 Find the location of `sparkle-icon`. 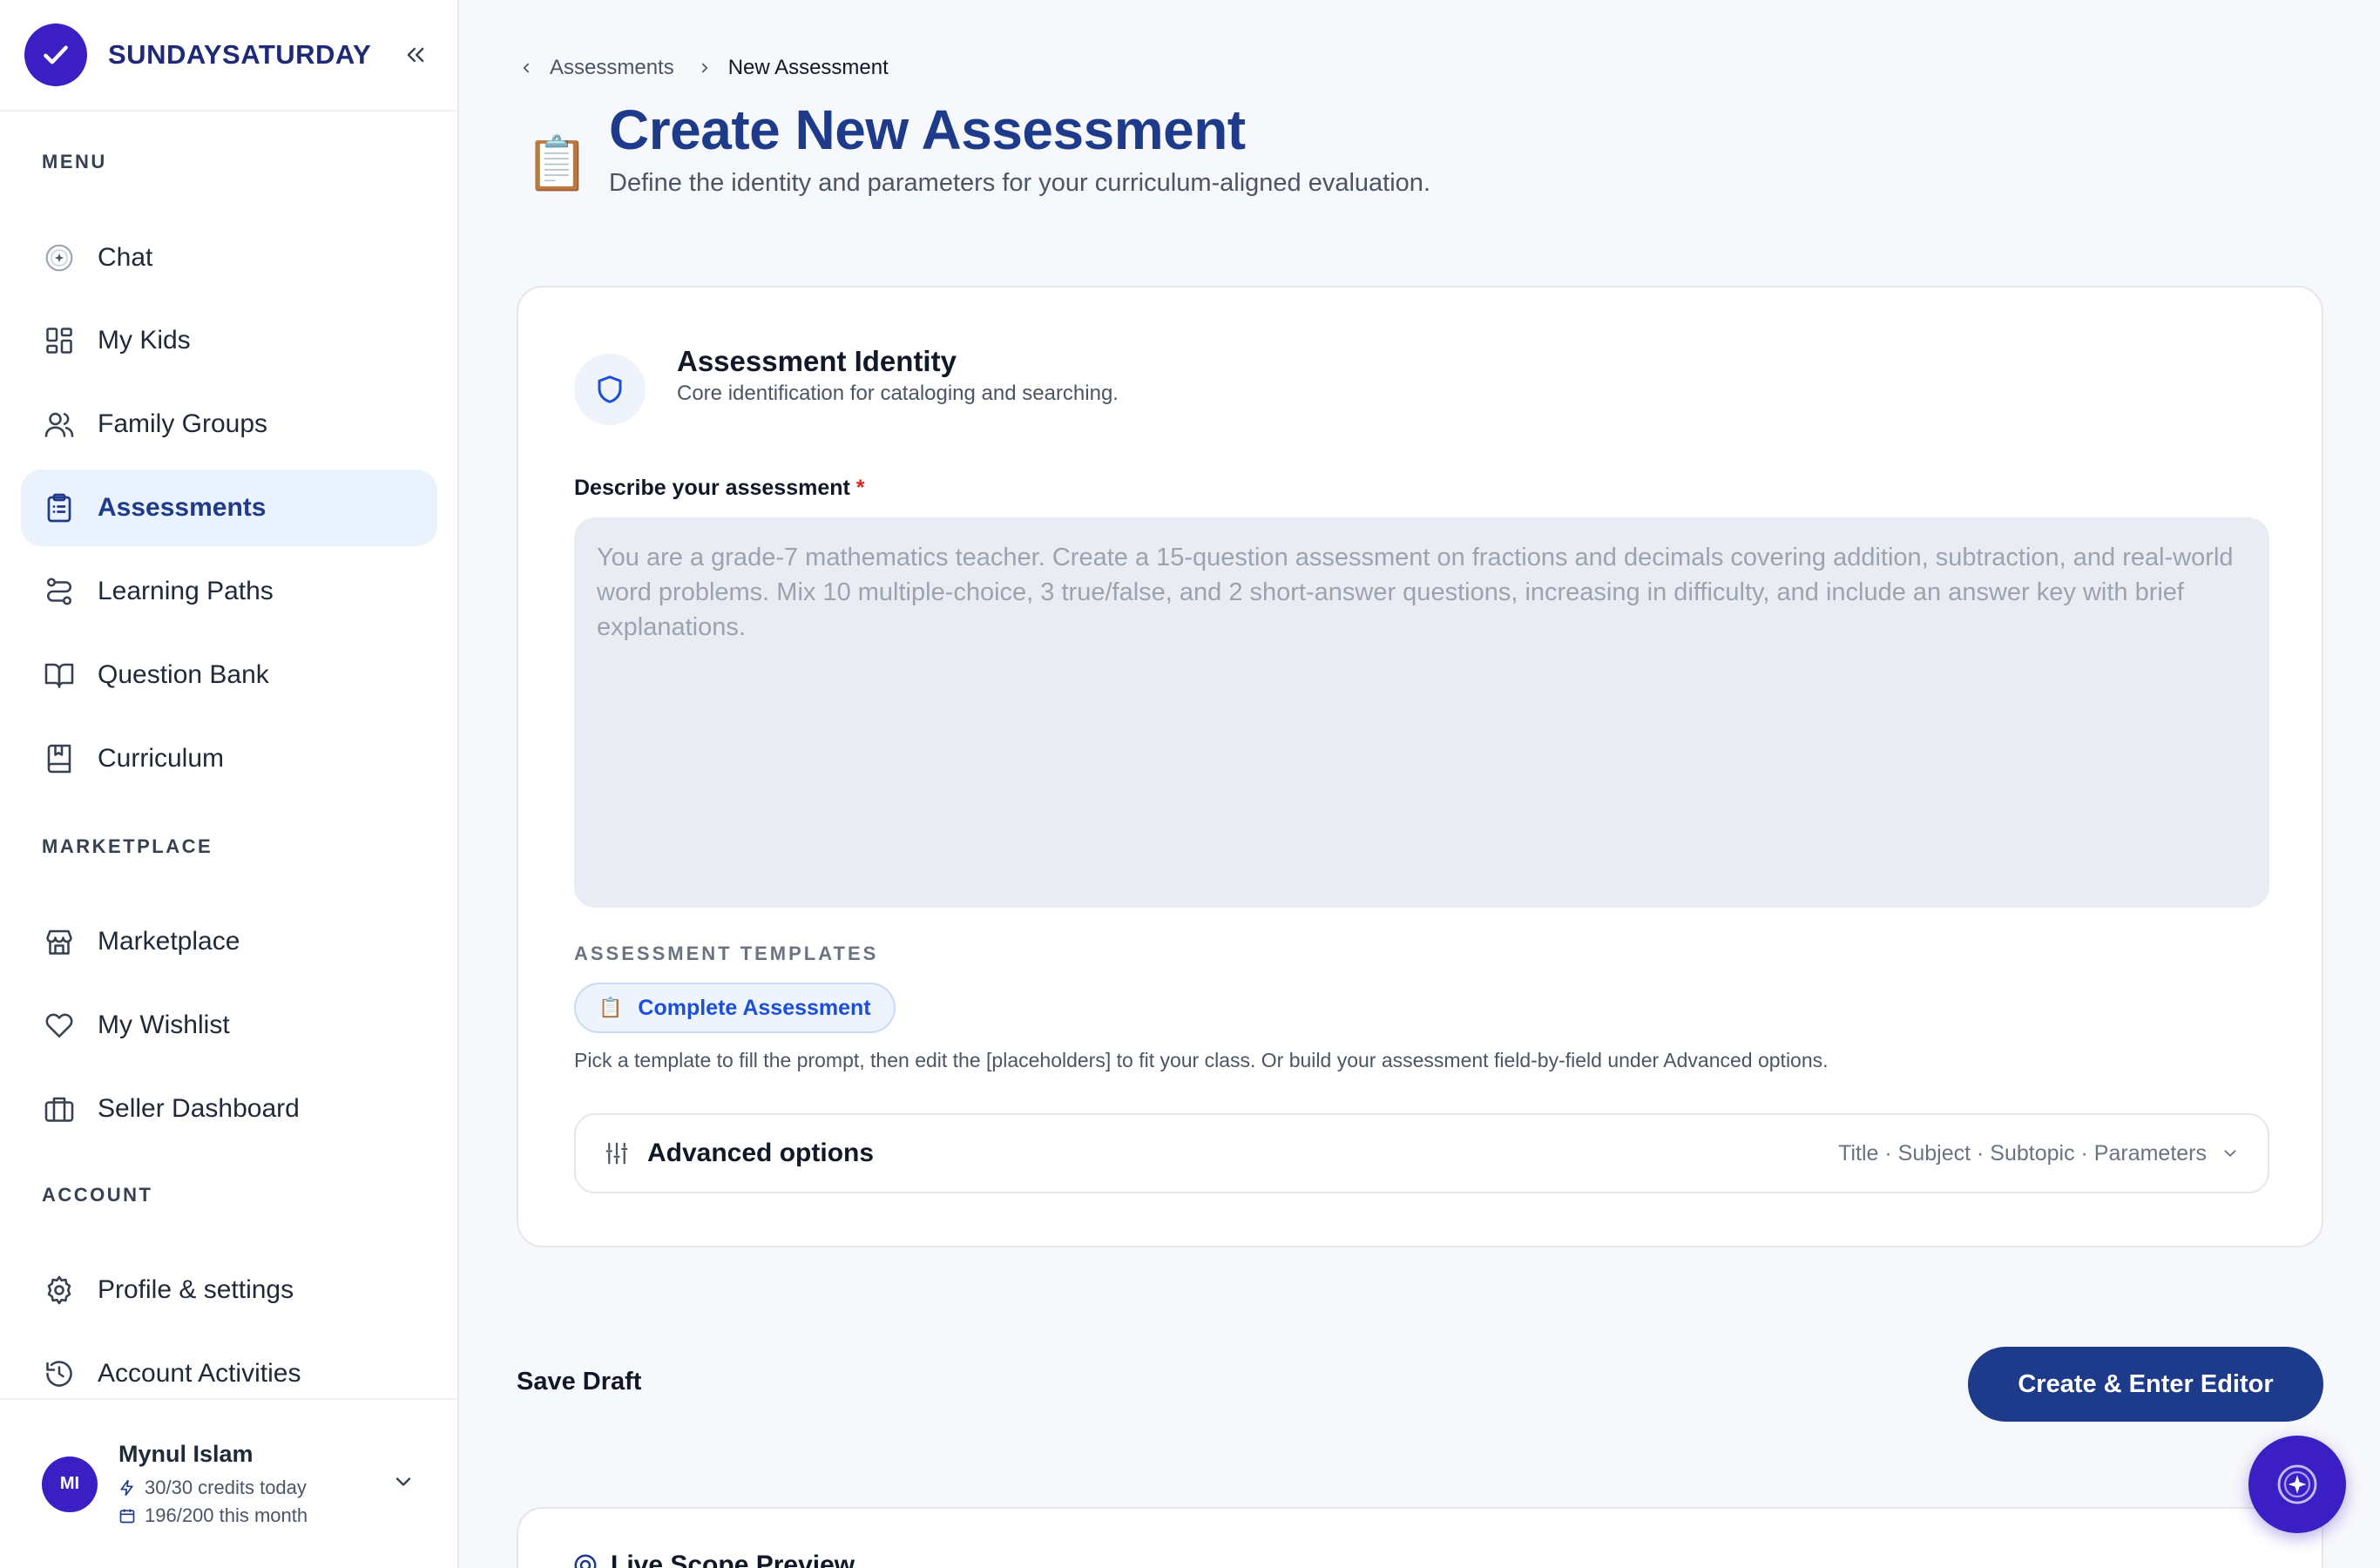

sparkle-icon is located at coordinates (2297, 1484).